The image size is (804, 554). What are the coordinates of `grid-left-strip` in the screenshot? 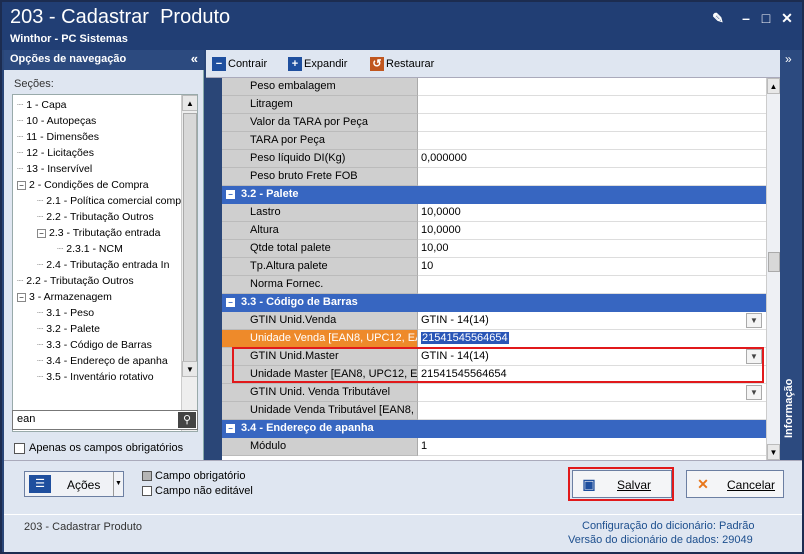 It's located at (214, 269).